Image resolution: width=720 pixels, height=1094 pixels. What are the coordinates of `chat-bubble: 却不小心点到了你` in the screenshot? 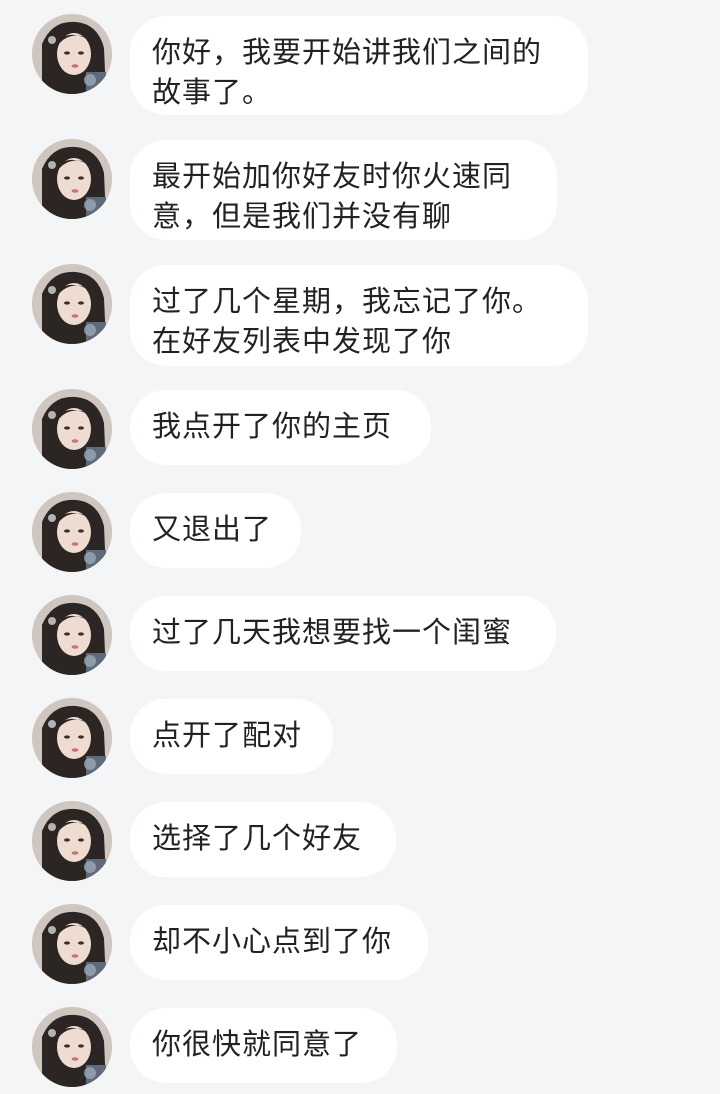 It's located at (279, 942).